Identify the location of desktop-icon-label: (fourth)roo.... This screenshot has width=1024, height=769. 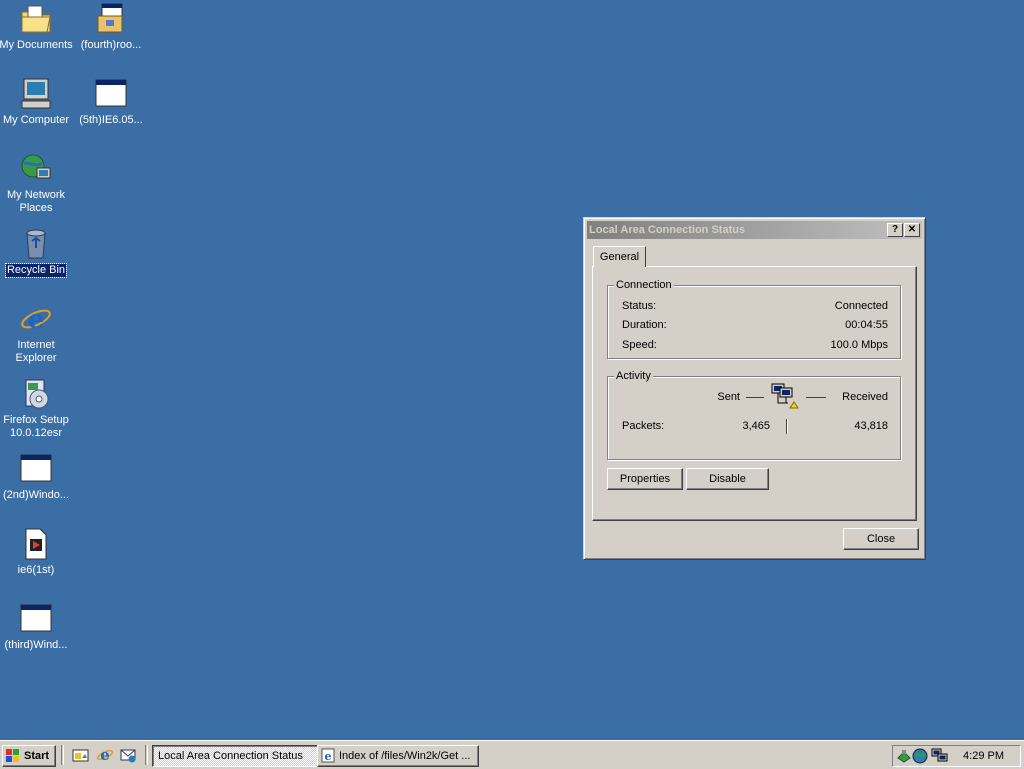
(111, 45).